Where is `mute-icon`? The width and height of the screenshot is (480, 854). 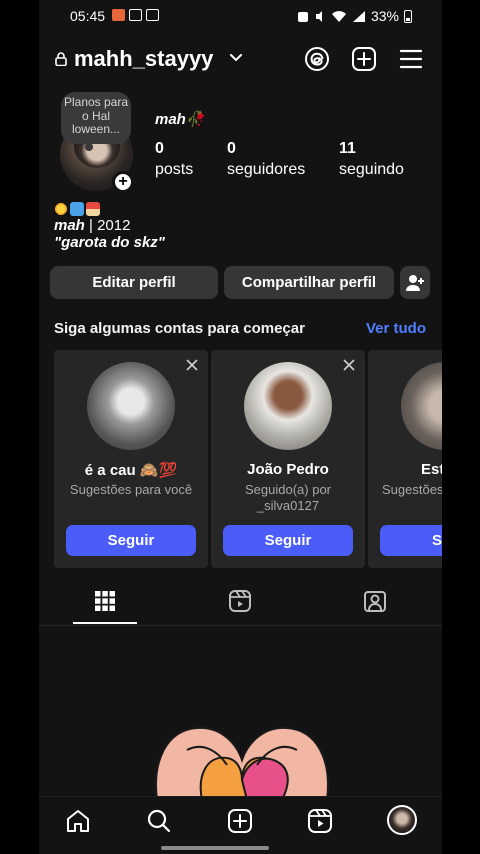
mute-icon is located at coordinates (318, 16).